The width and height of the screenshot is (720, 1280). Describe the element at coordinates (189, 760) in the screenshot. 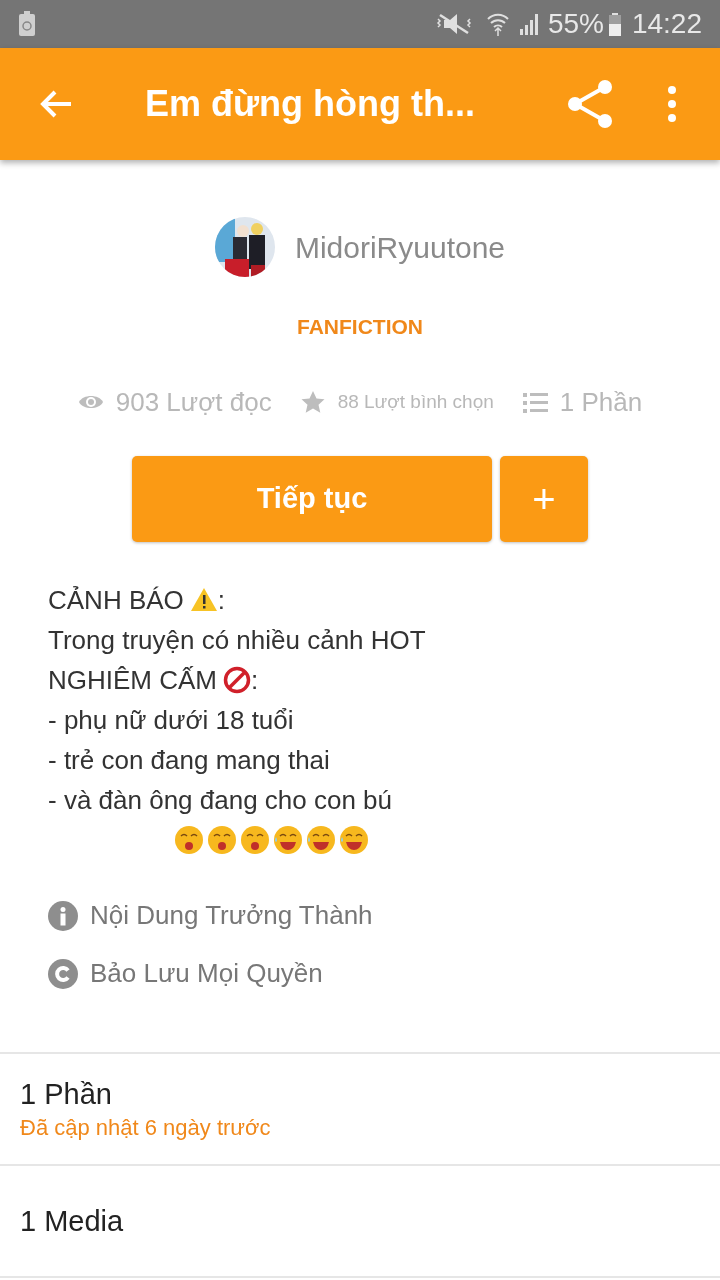

I see `description-text: - trẻ con đang mang thai` at that location.